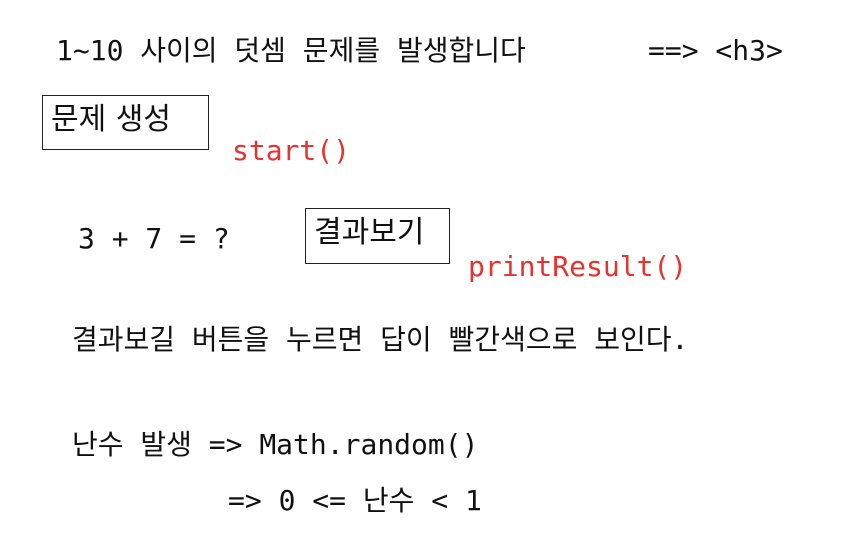  I want to click on description-text: 결과보길 버튼을 누르면 답이 빨간색으로 보인다., so click(380, 339).